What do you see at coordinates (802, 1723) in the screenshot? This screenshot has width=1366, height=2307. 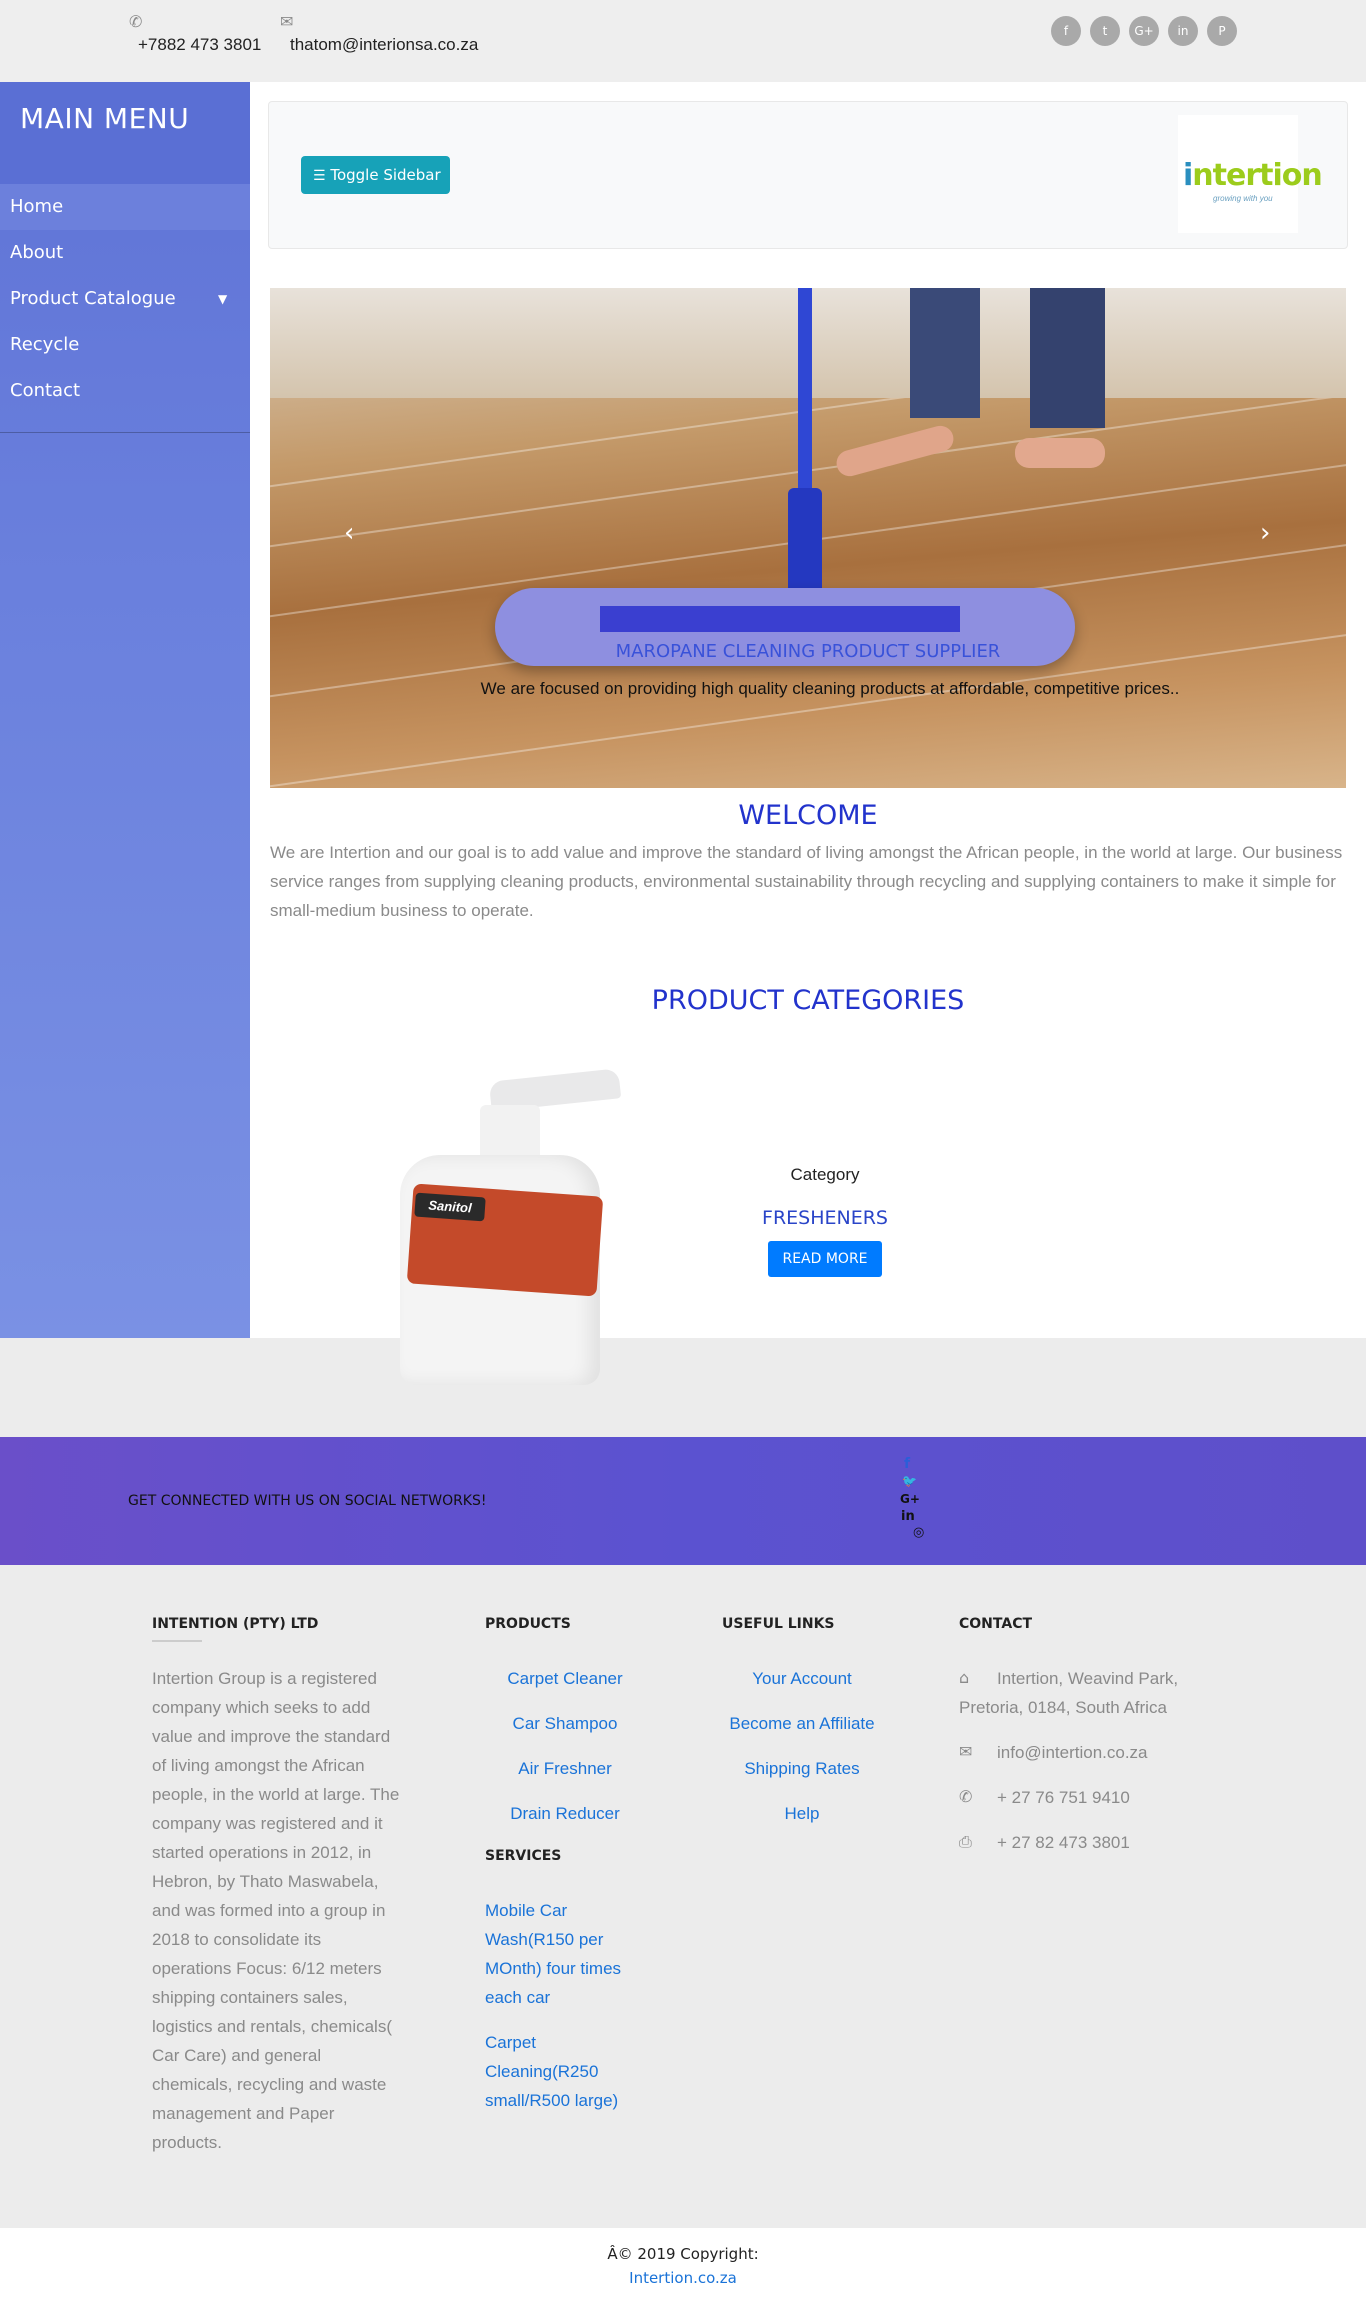 I see `footer-link-become-affiliate: Become an Affiliate` at bounding box center [802, 1723].